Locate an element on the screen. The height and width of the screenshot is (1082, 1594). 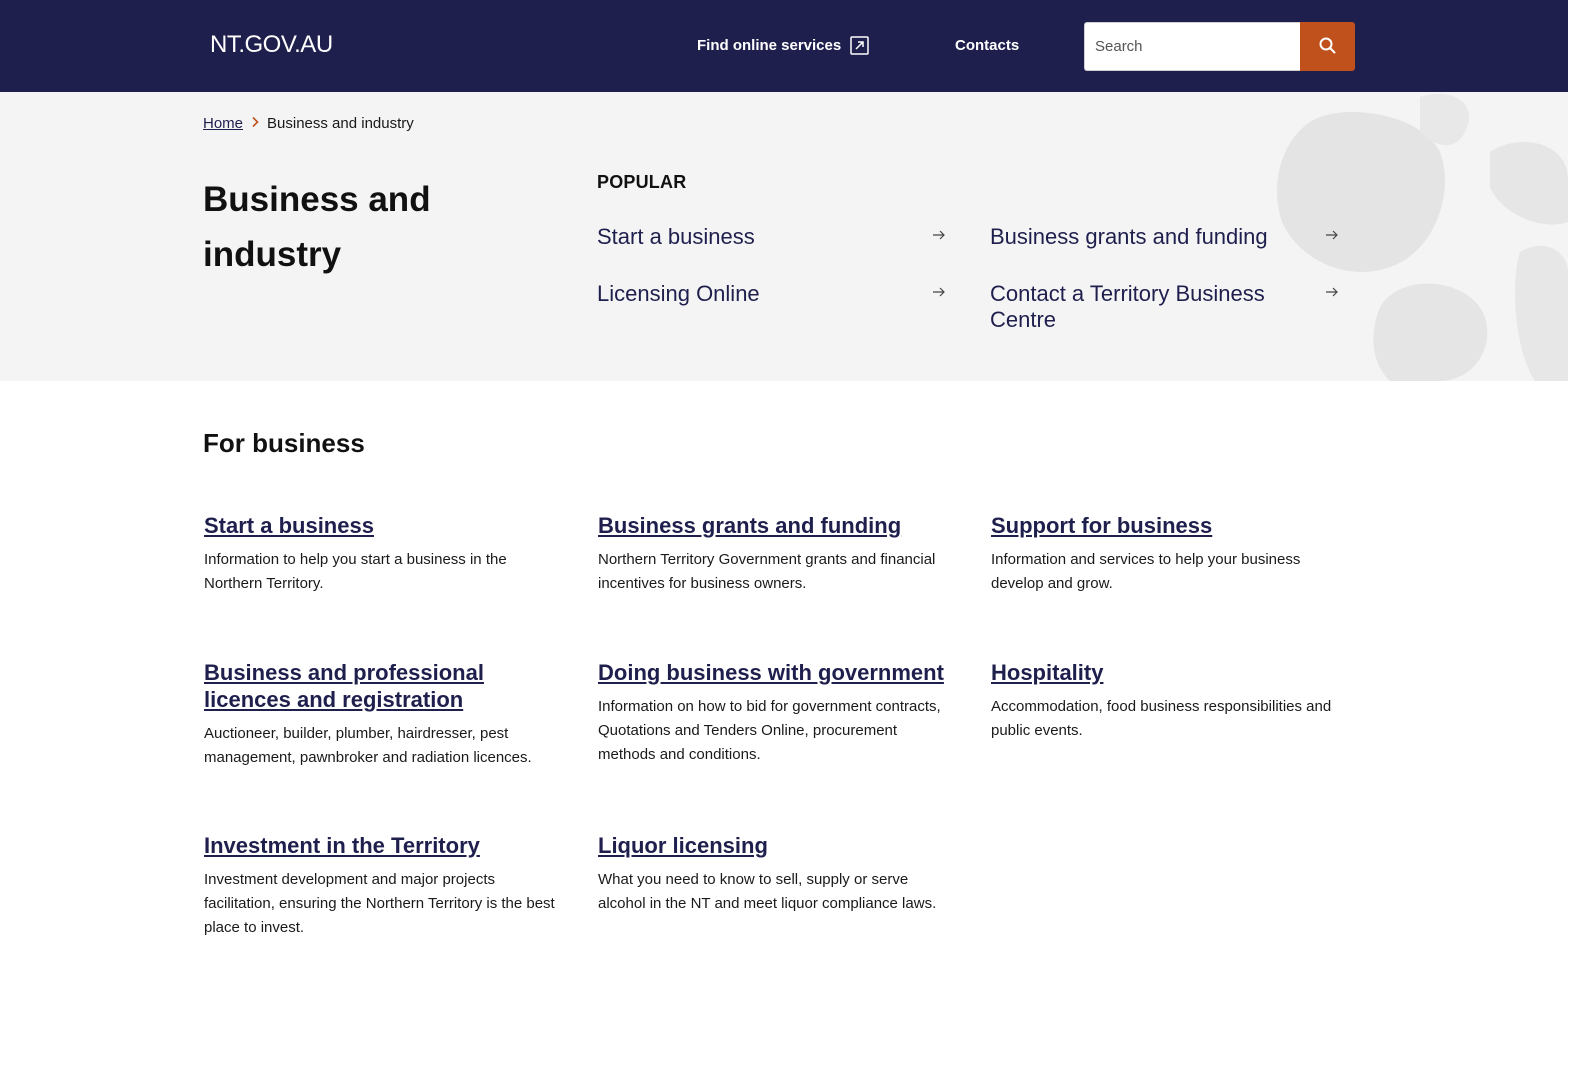
popular-heading: POPULAR is located at coordinates (642, 182).